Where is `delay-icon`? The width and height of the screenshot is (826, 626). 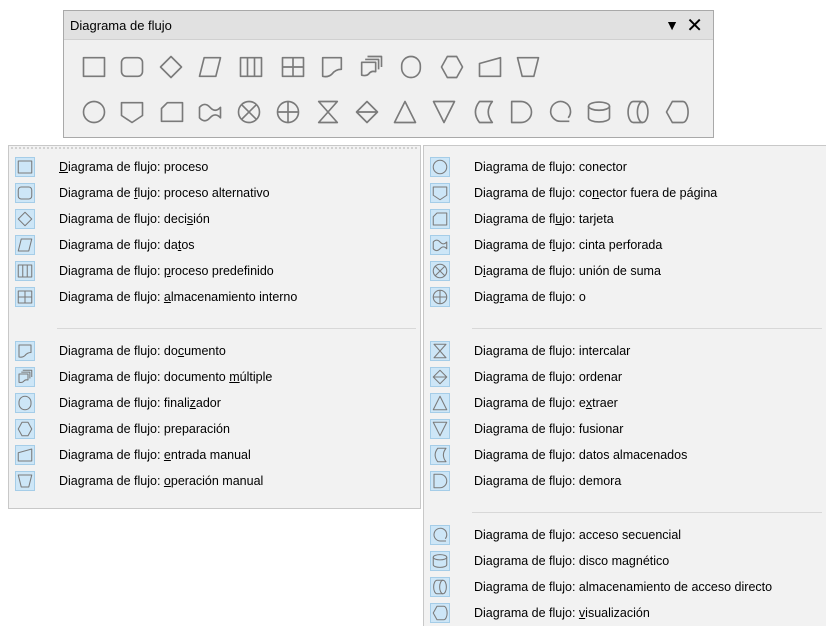
delay-icon is located at coordinates (440, 481).